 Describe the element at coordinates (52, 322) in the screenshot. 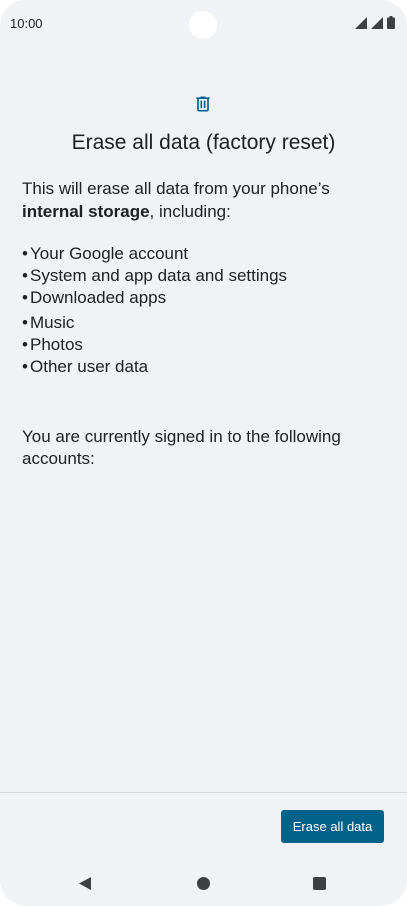

I see `list-item-label: Music` at that location.